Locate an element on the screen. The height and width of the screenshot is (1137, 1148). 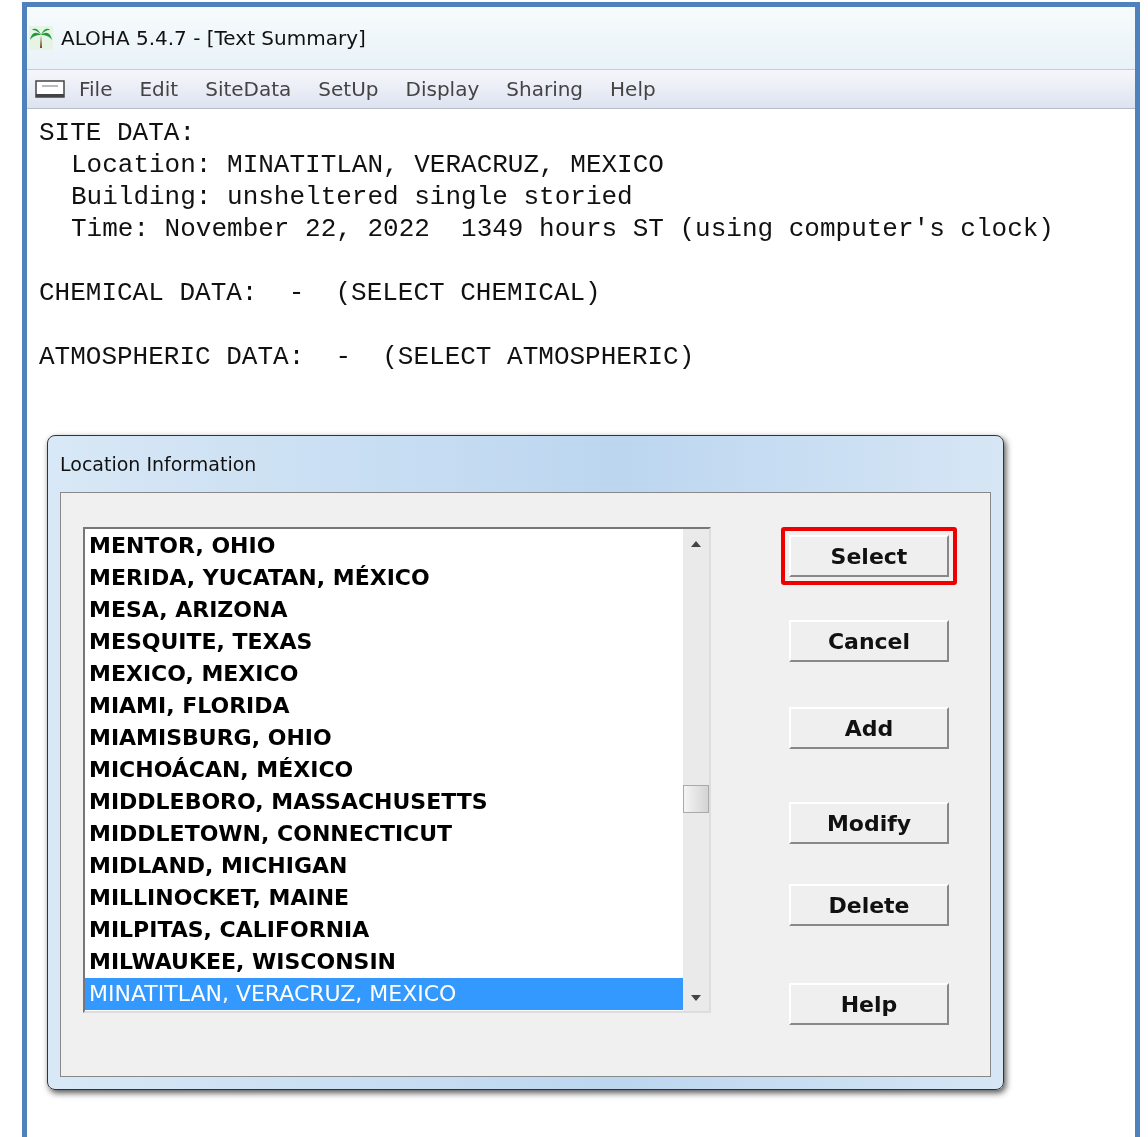
scroll-thumb is located at coordinates (696, 799).